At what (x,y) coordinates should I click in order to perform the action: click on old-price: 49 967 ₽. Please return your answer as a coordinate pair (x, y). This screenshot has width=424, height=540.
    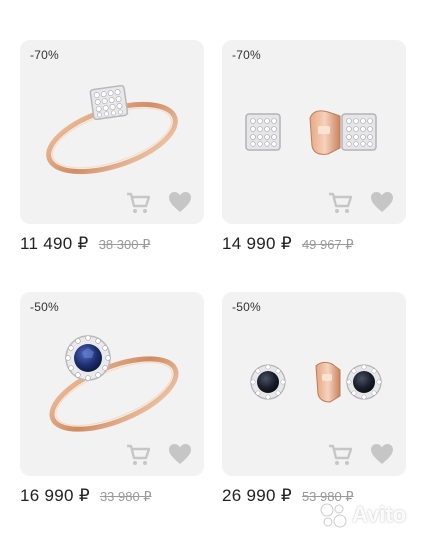
    Looking at the image, I should click on (327, 244).